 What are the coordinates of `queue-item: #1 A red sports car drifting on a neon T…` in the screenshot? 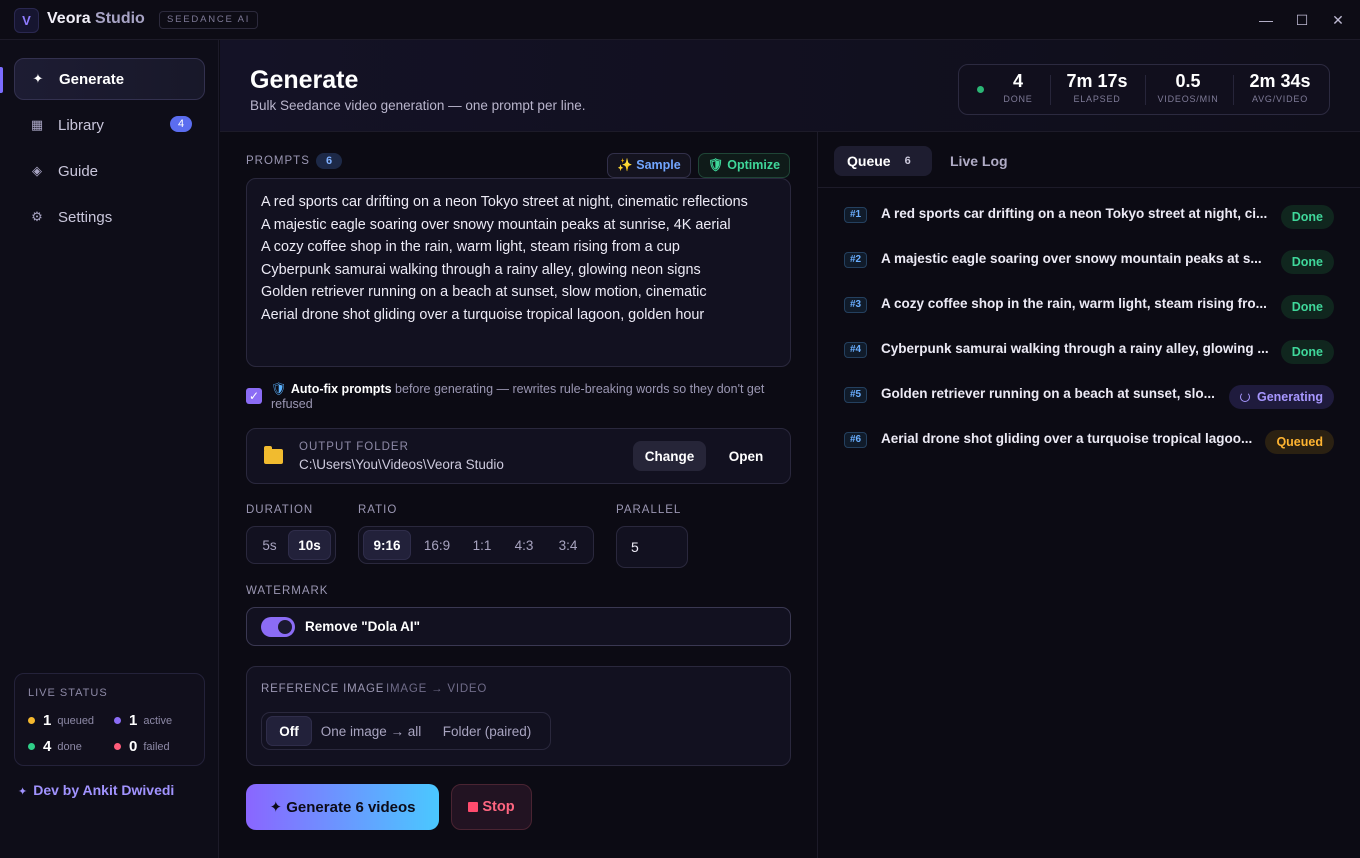 It's located at (1089, 216).